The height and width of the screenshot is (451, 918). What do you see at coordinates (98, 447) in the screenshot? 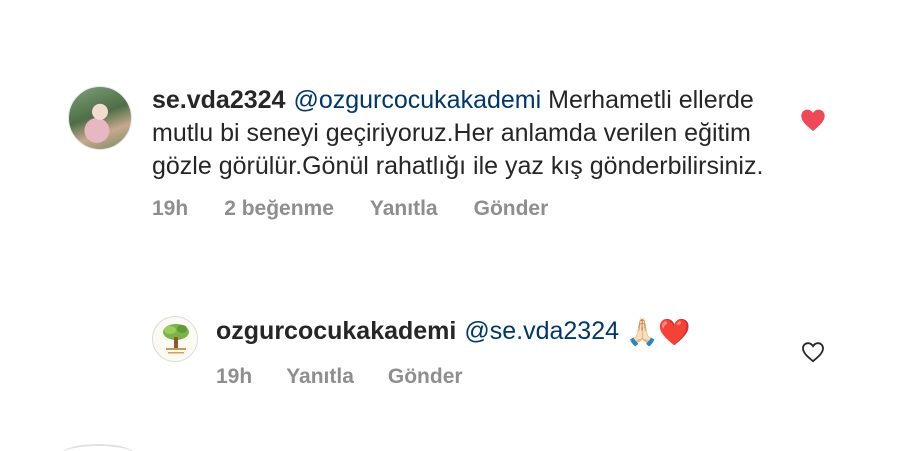
I see `next-comment-avatar` at bounding box center [98, 447].